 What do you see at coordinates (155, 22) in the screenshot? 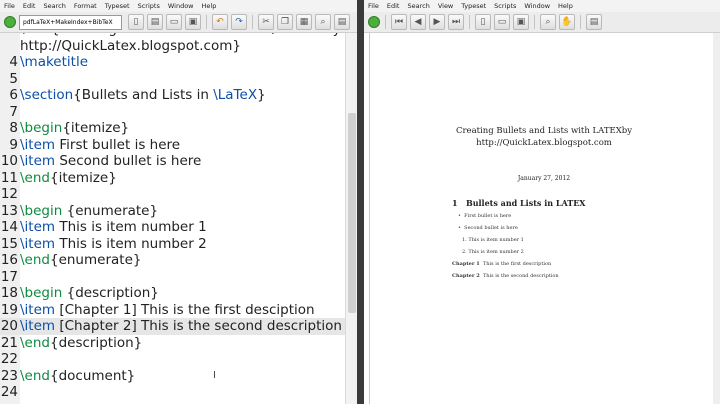
I see `open-template-icon: ▤` at bounding box center [155, 22].